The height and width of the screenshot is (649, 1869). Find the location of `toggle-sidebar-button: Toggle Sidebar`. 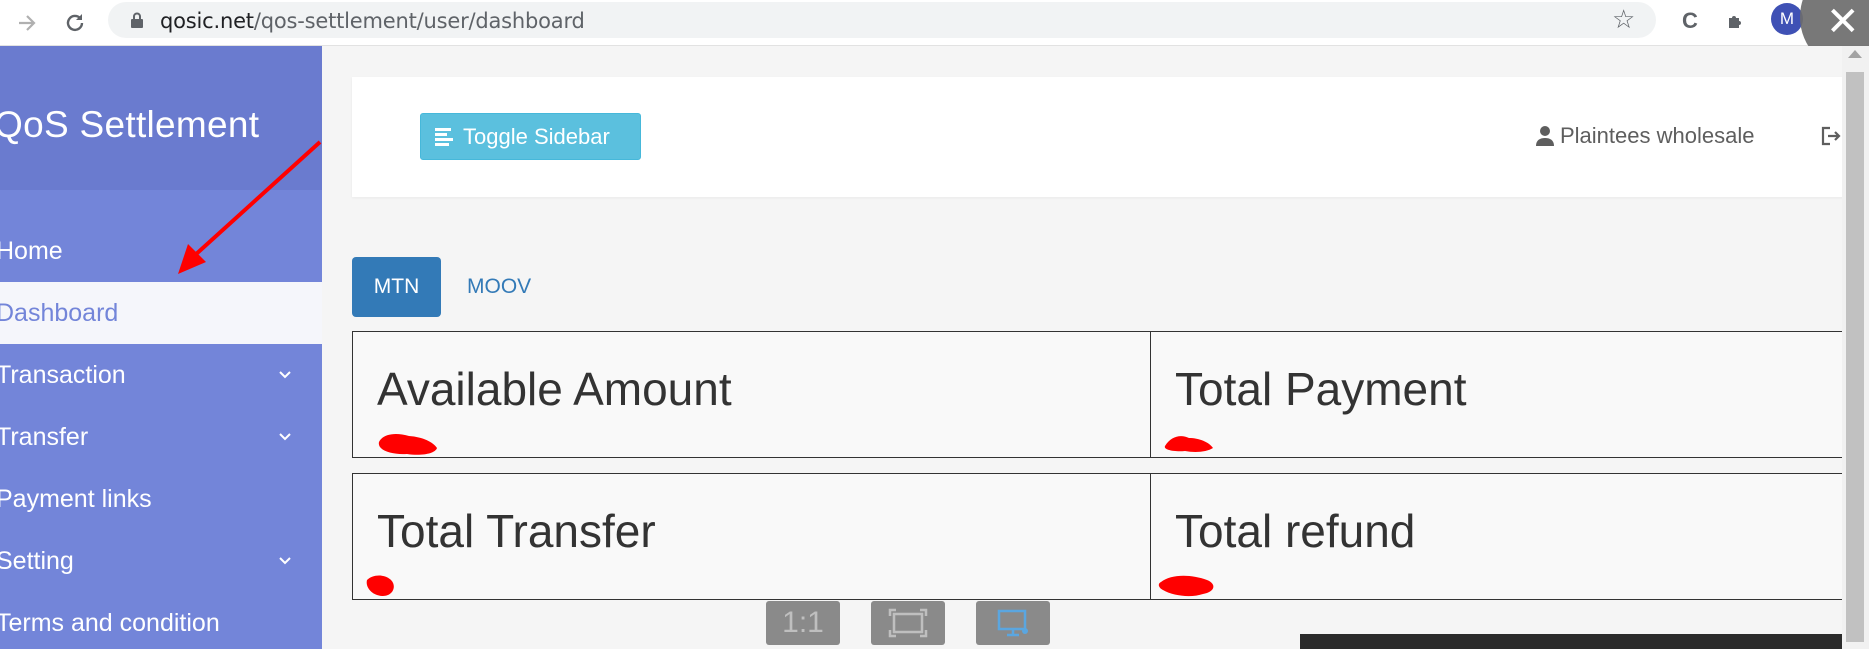

toggle-sidebar-button: Toggle Sidebar is located at coordinates (530, 136).